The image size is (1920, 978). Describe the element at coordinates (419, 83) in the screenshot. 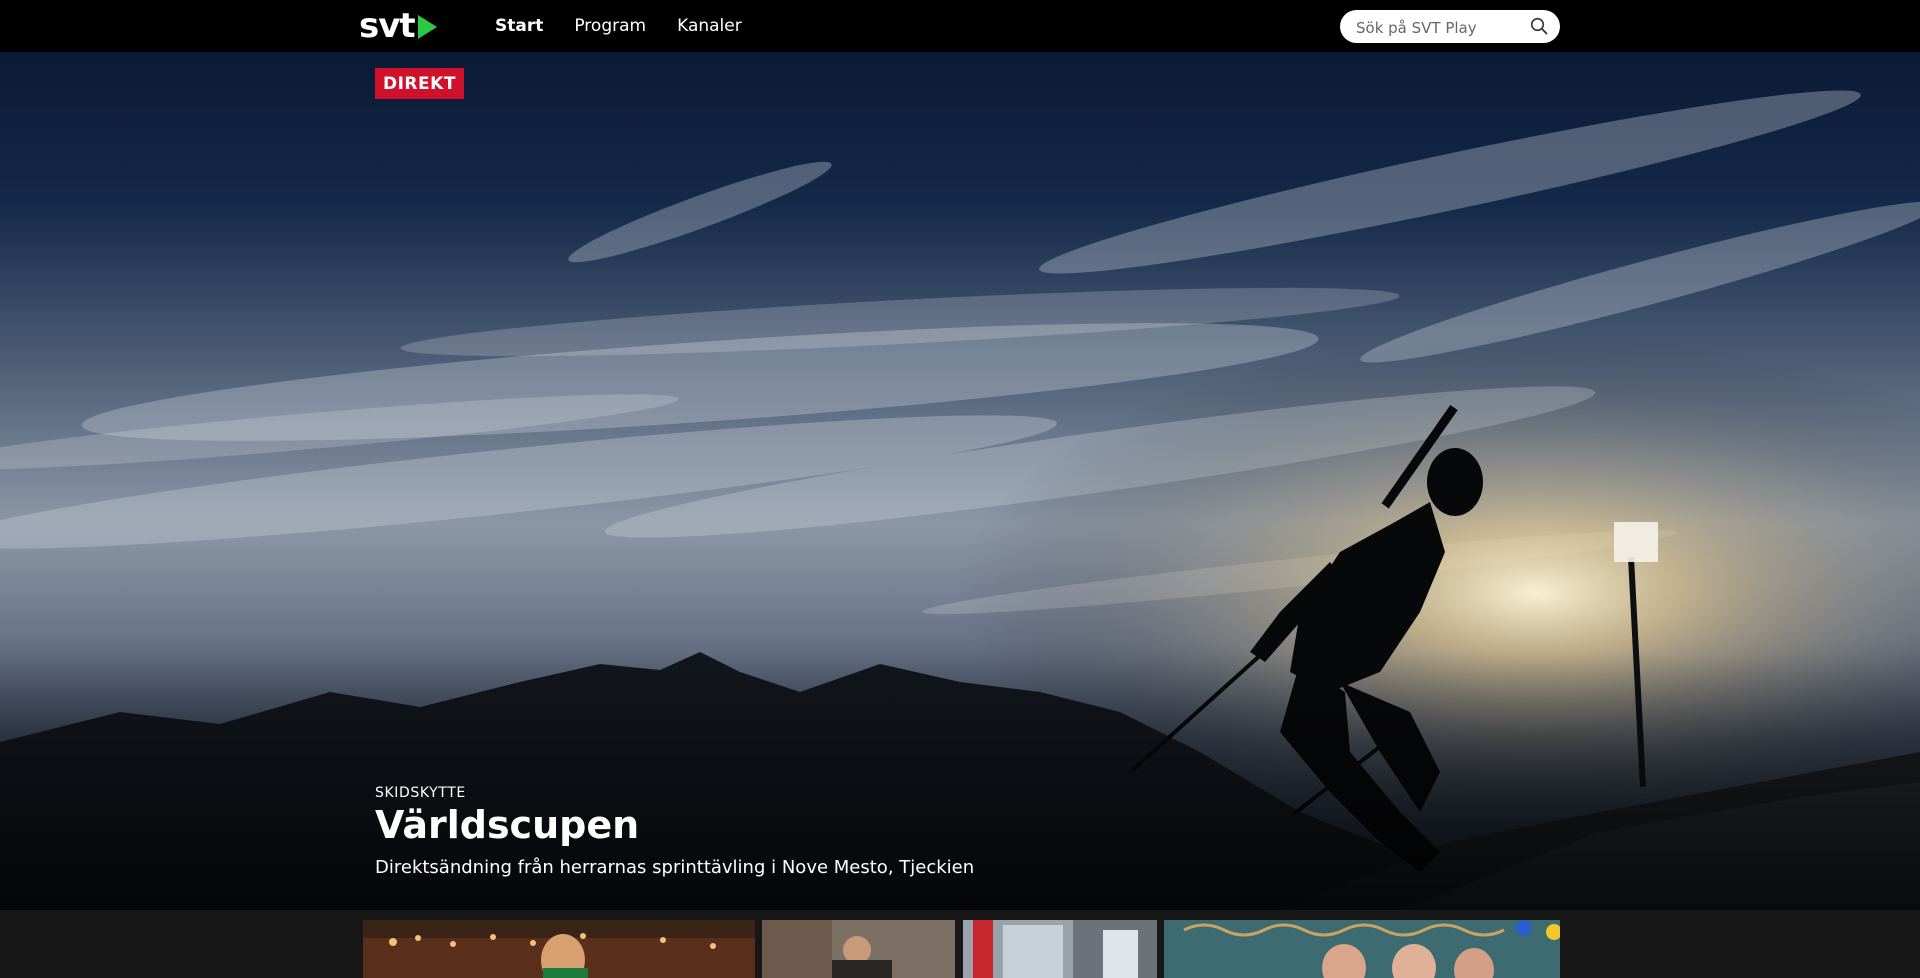

I see `live-badge: DIREKT` at that location.